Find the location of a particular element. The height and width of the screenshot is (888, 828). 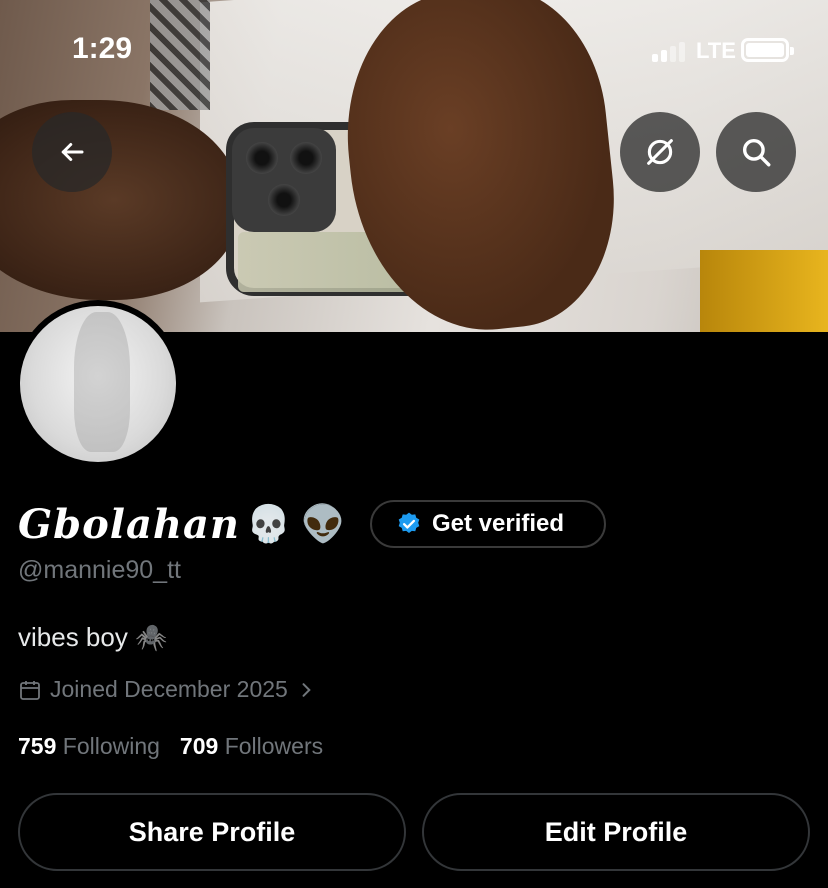

calendar-icon is located at coordinates (30, 690).